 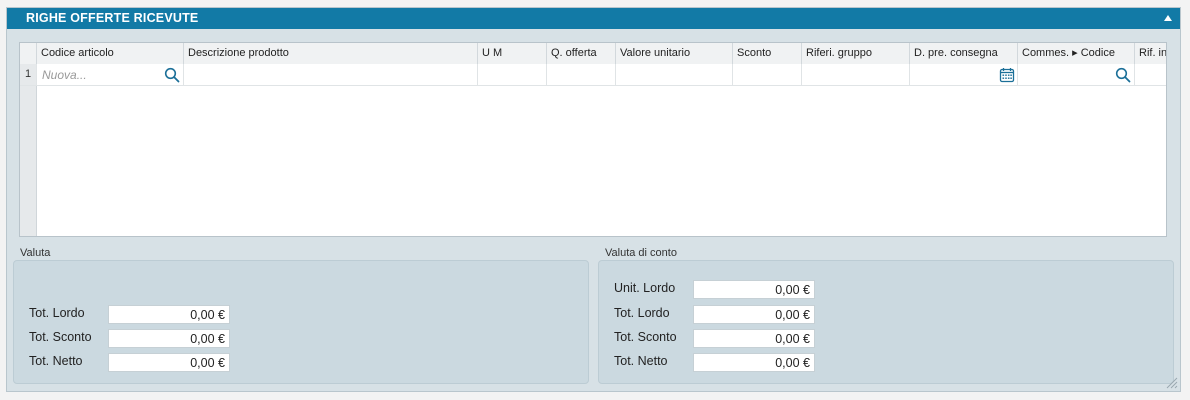 What do you see at coordinates (641, 361) in the screenshot?
I see `conto-tot-netto-label: Tot. Netto` at bounding box center [641, 361].